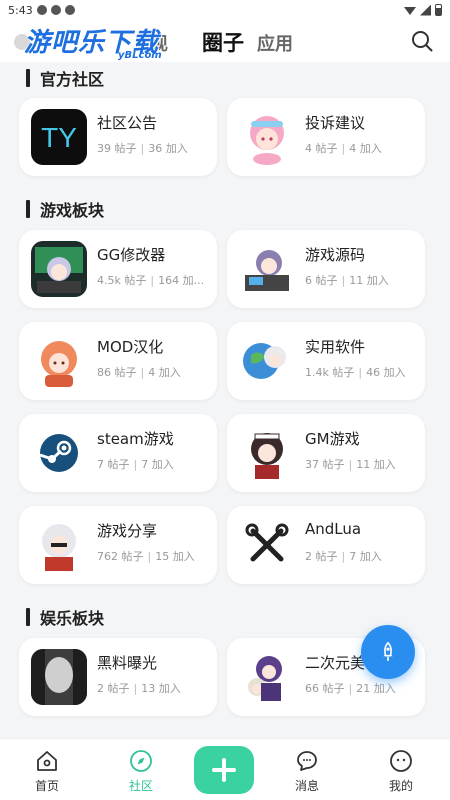  Describe the element at coordinates (326, 361) in the screenshot. I see `circle-card: 实用软件 1.4k 帖子 | 46 加入` at that location.